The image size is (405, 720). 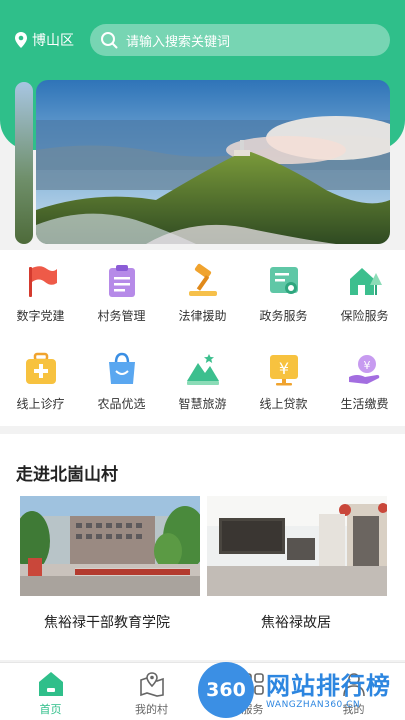 I want to click on watermark-overlay: 360 网站排行榜 WANGZHAN360.CN, so click(x=300, y=689).